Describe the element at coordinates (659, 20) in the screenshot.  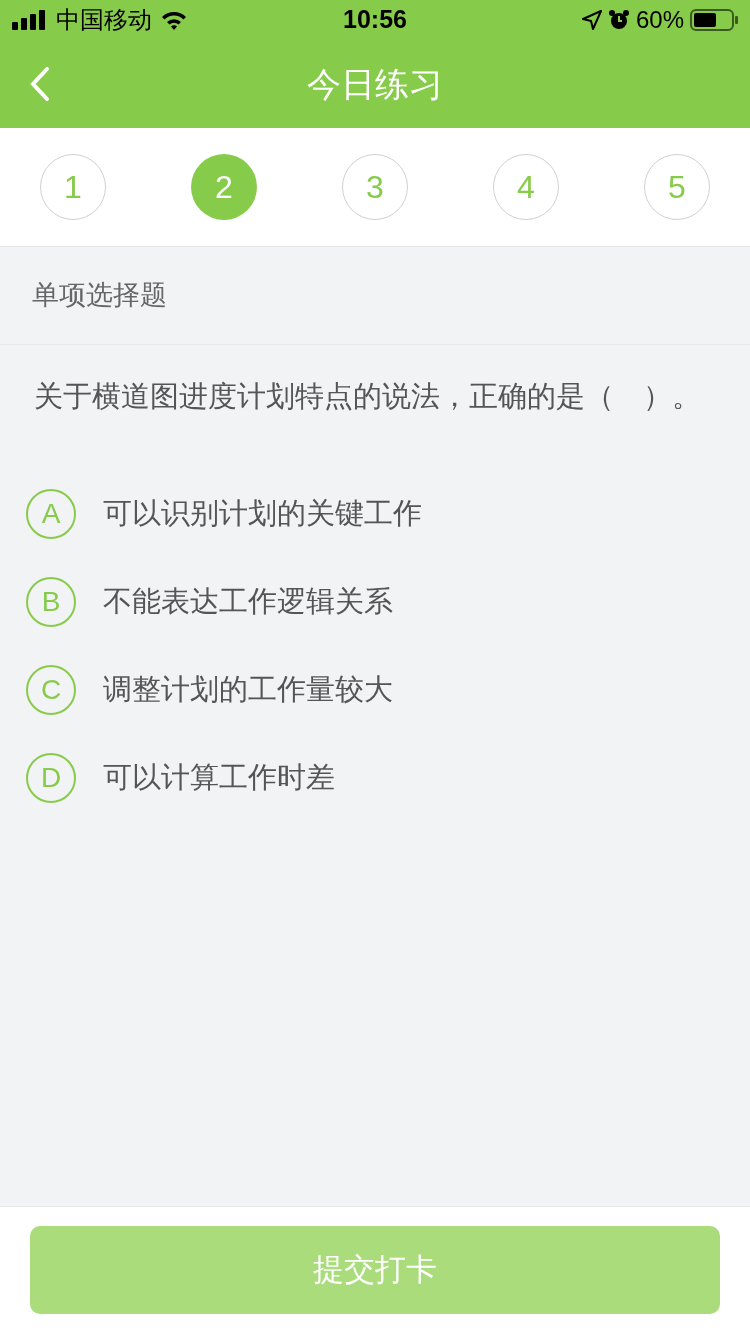
I see `battery-percent: 60%` at that location.